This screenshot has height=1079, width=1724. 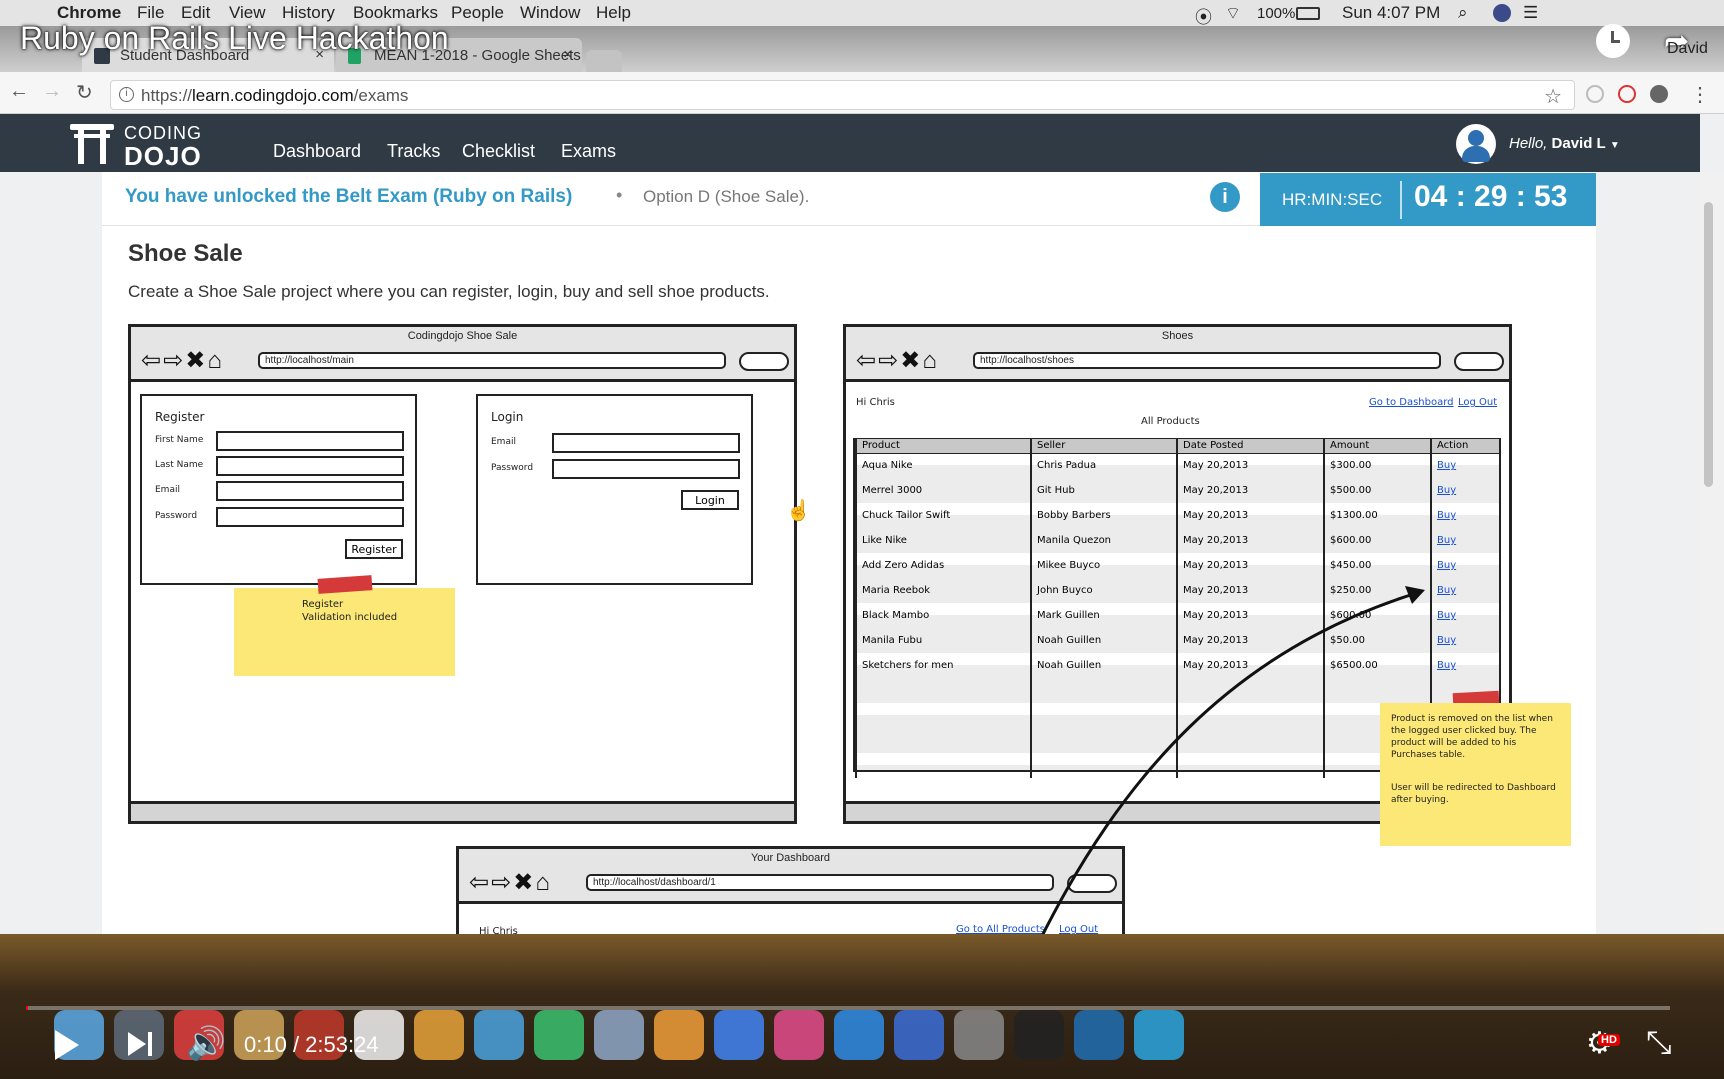 I want to click on time-current: 0:10, so click(x=265, y=1044).